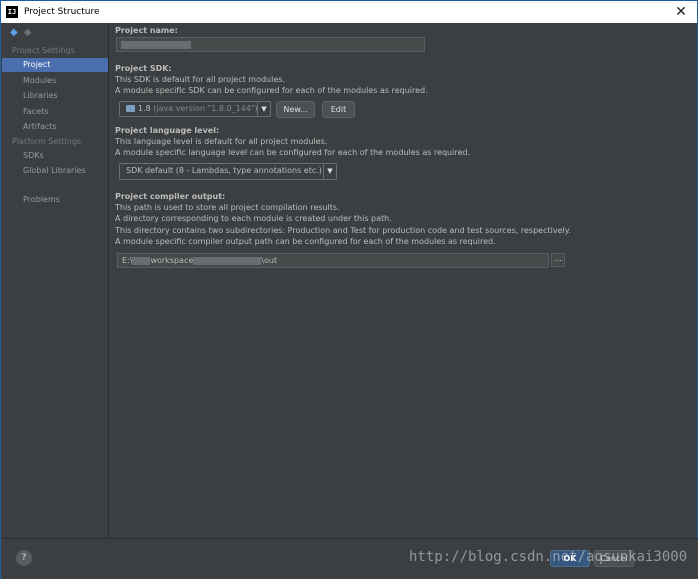 Image resolution: width=698 pixels, height=579 pixels. What do you see at coordinates (55, 112) in the screenshot?
I see `sidebar-item-facets: Facets` at bounding box center [55, 112].